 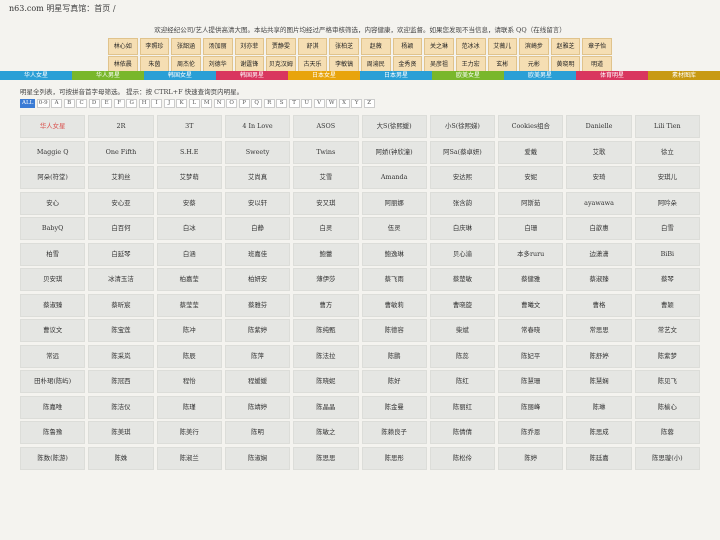 I want to click on star-link: 白延琴, so click(x=121, y=254).